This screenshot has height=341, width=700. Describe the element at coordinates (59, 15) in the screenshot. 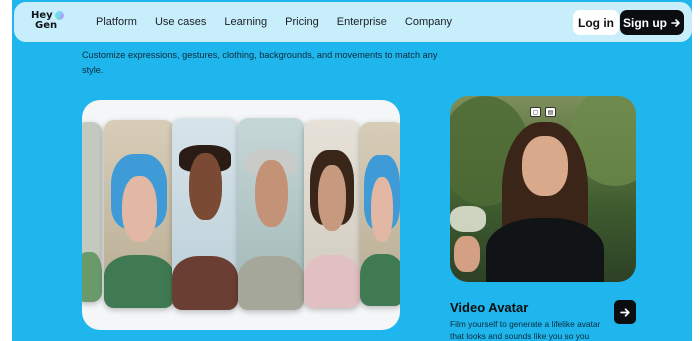

I see `logo-mark-icon` at that location.